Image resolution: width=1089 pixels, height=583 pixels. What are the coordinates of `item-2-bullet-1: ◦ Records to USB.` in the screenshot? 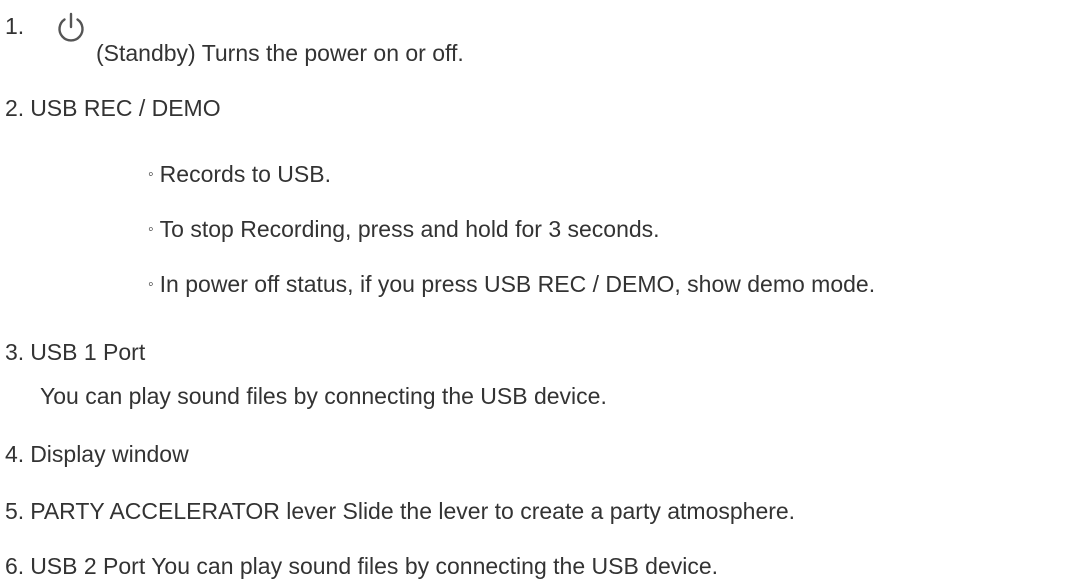 It's located at (239, 176).